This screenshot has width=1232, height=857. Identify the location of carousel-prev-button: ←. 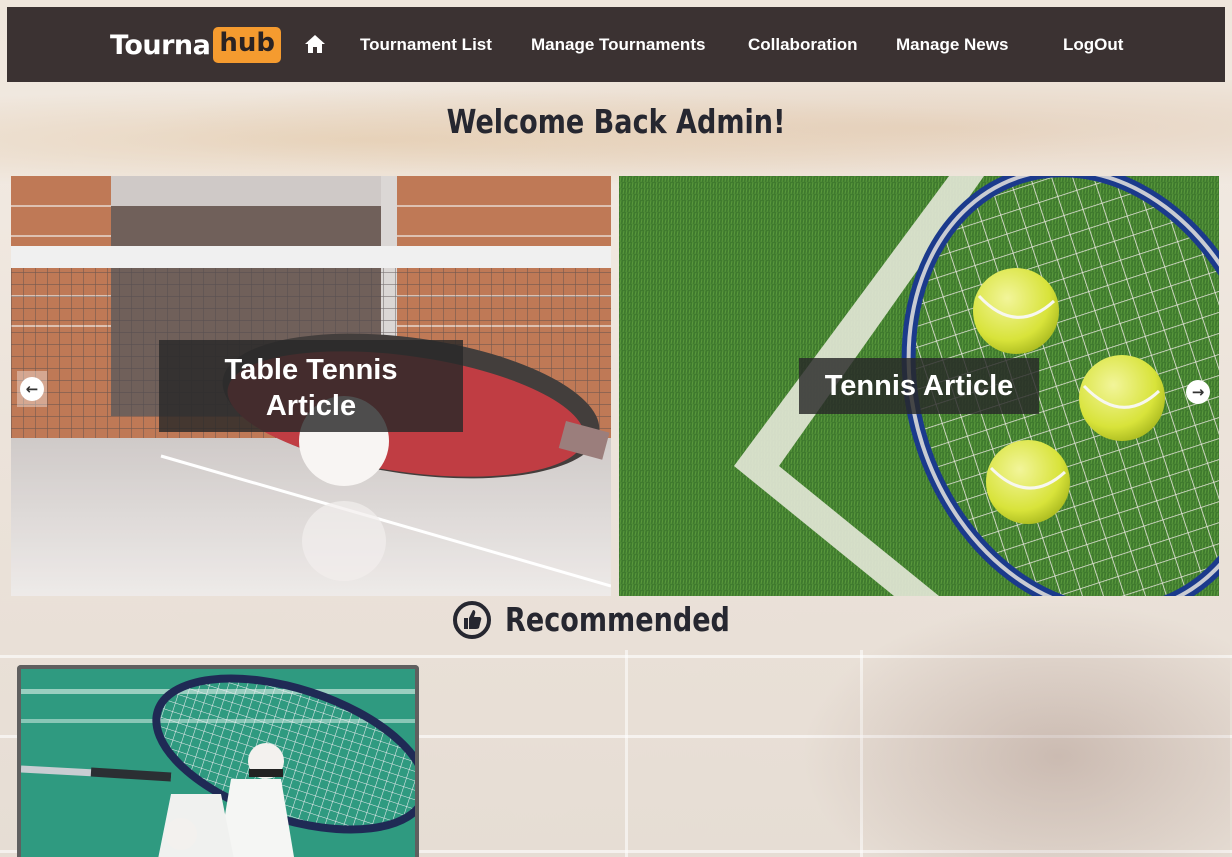
(32, 389).